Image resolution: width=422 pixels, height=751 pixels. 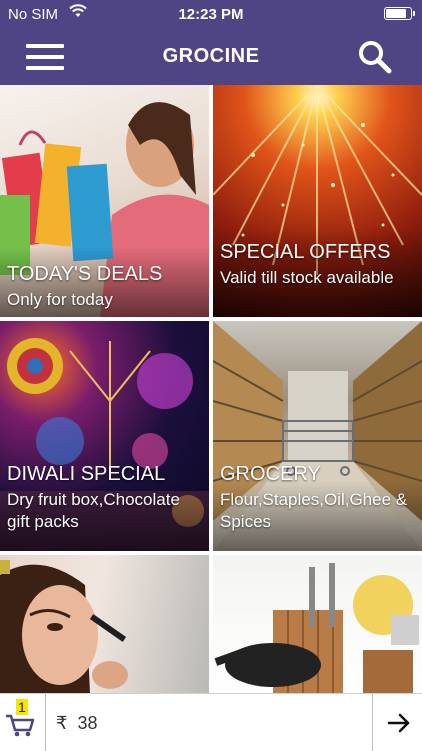 I want to click on app-header: GROCINE, so click(x=211, y=57).